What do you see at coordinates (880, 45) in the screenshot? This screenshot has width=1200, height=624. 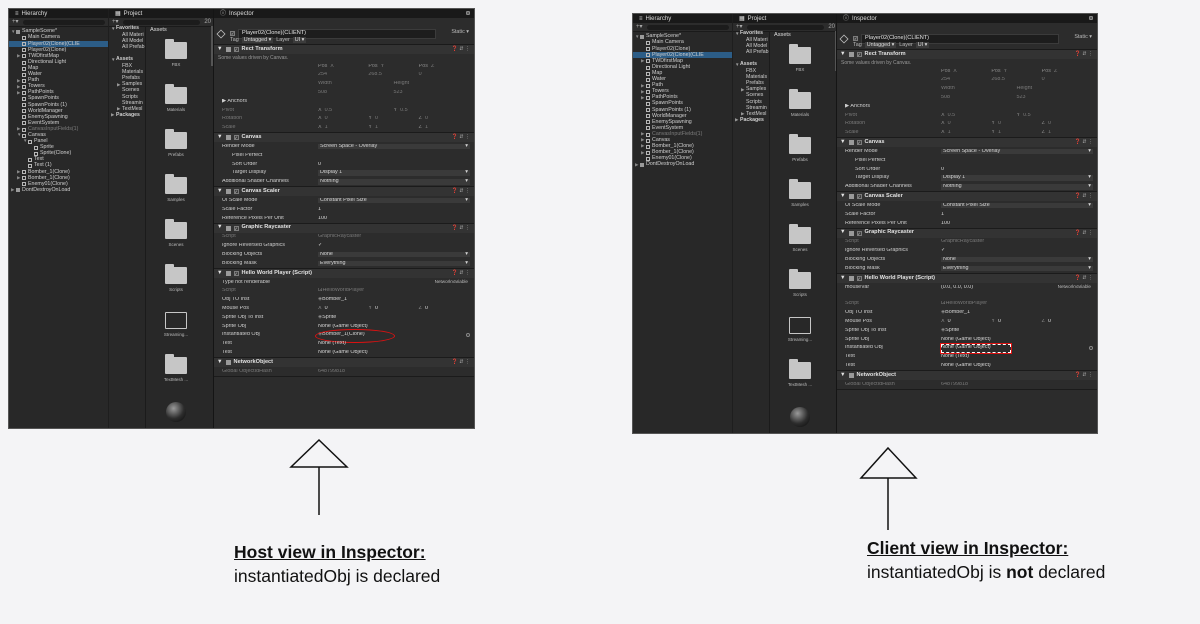 I see `tag-dropdown: Untagged ▾` at bounding box center [880, 45].